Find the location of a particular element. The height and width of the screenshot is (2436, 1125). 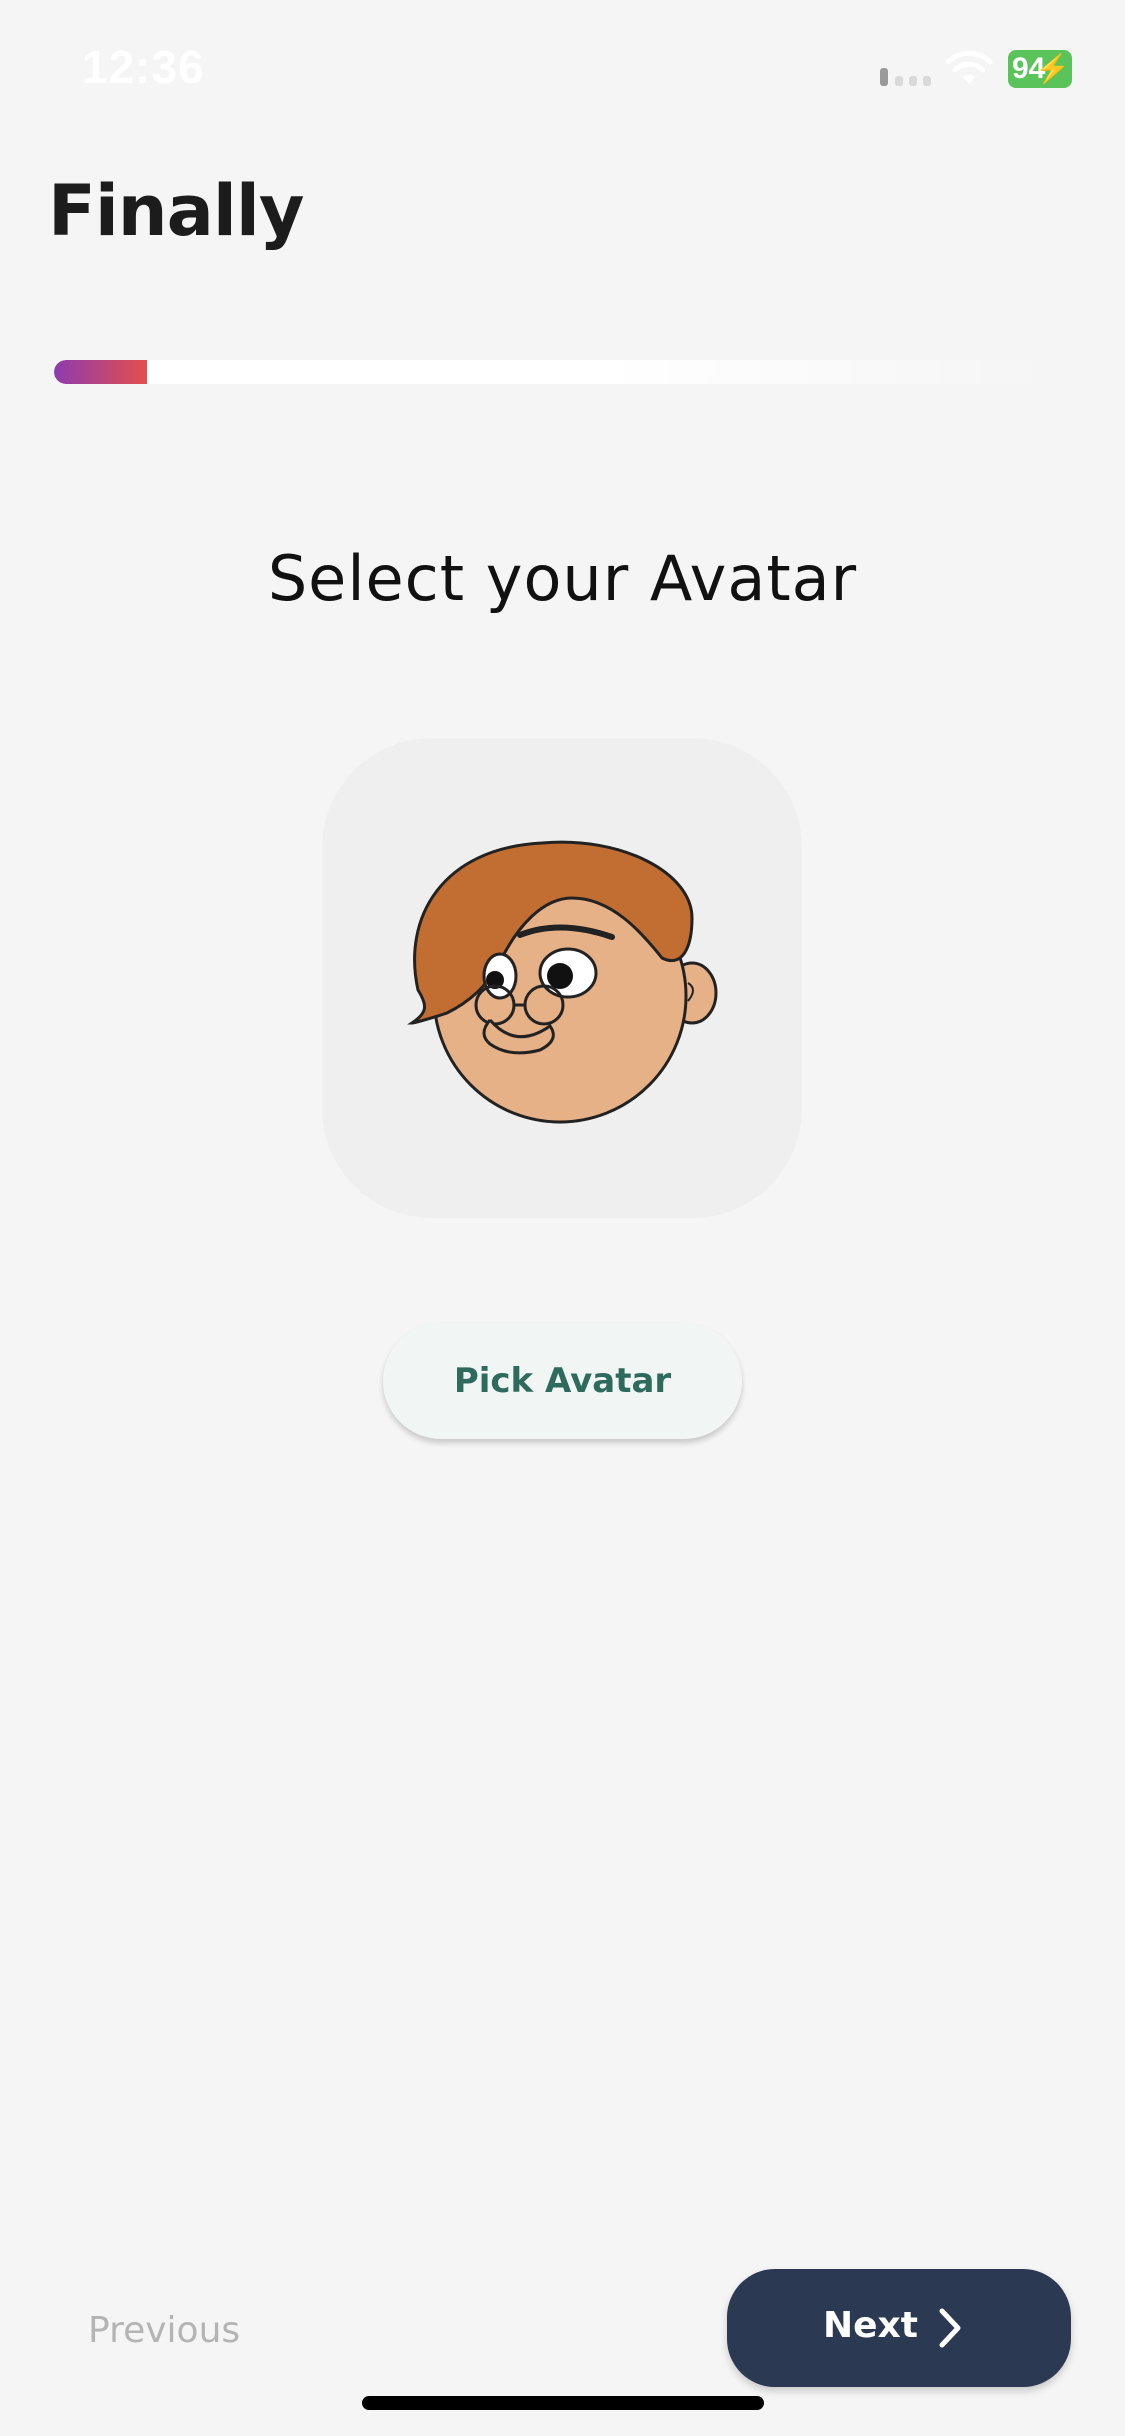

chevron-right-icon is located at coordinates (950, 2328).